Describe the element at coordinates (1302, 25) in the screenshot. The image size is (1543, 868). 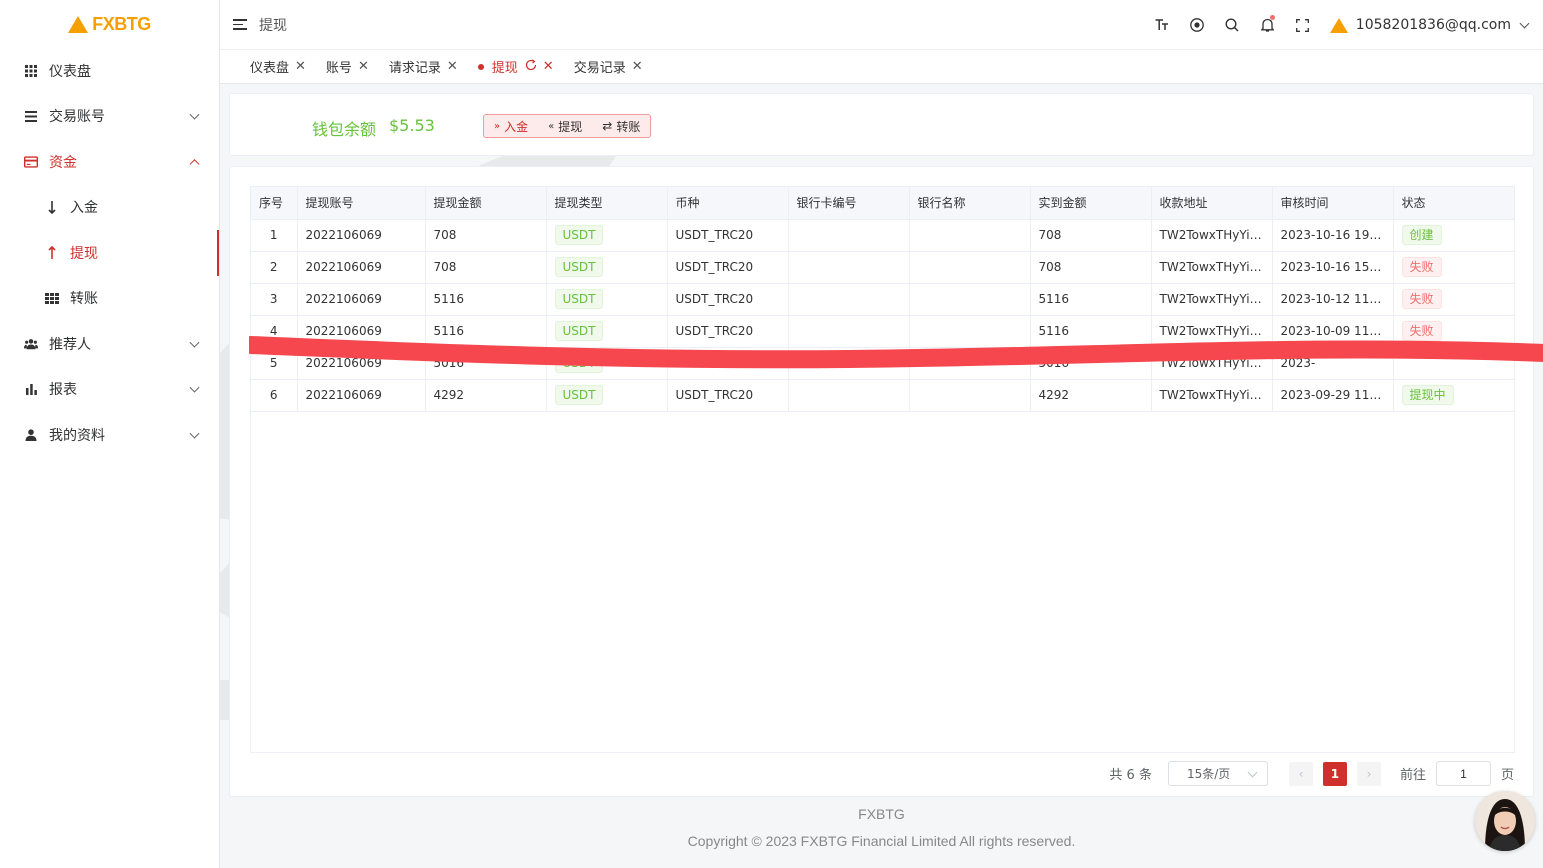
I see `fullscreen-icon` at that location.